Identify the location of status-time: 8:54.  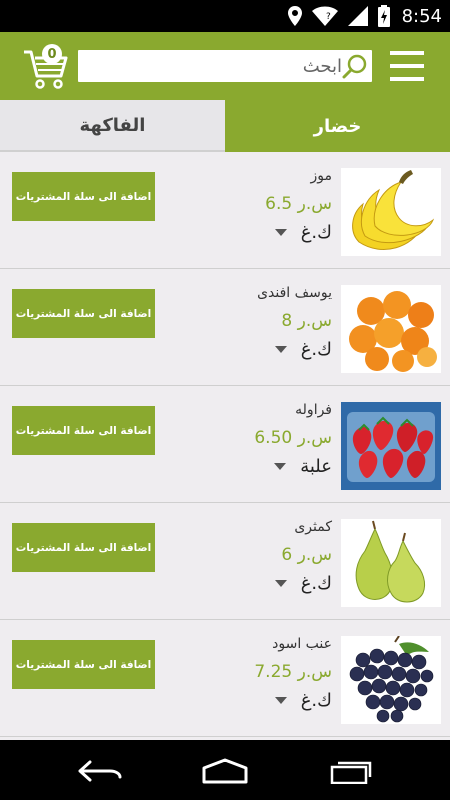
(421, 16).